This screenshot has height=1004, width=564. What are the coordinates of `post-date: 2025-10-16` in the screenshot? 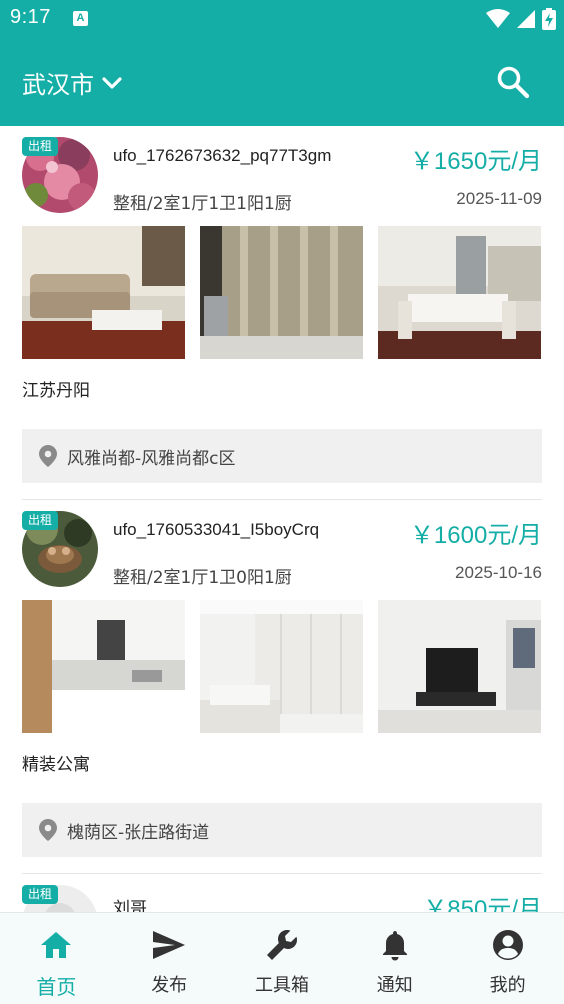 It's located at (498, 572).